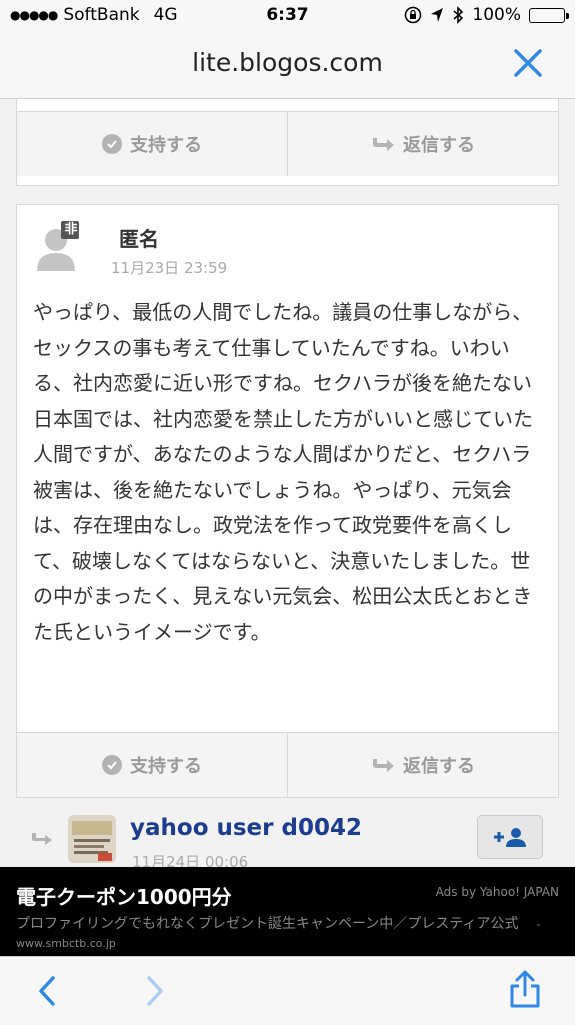 The height and width of the screenshot is (1025, 575). I want to click on reply-indent-arrow-icon, so click(42, 839).